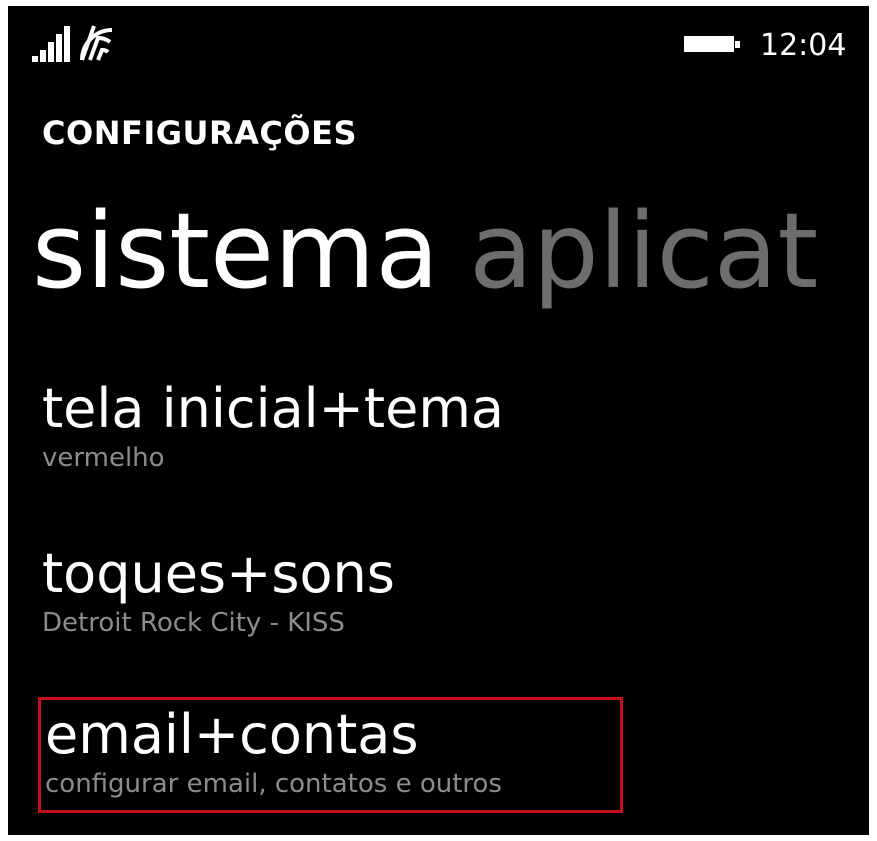 The image size is (877, 841). Describe the element at coordinates (714, 47) in the screenshot. I see `battery-icon` at that location.